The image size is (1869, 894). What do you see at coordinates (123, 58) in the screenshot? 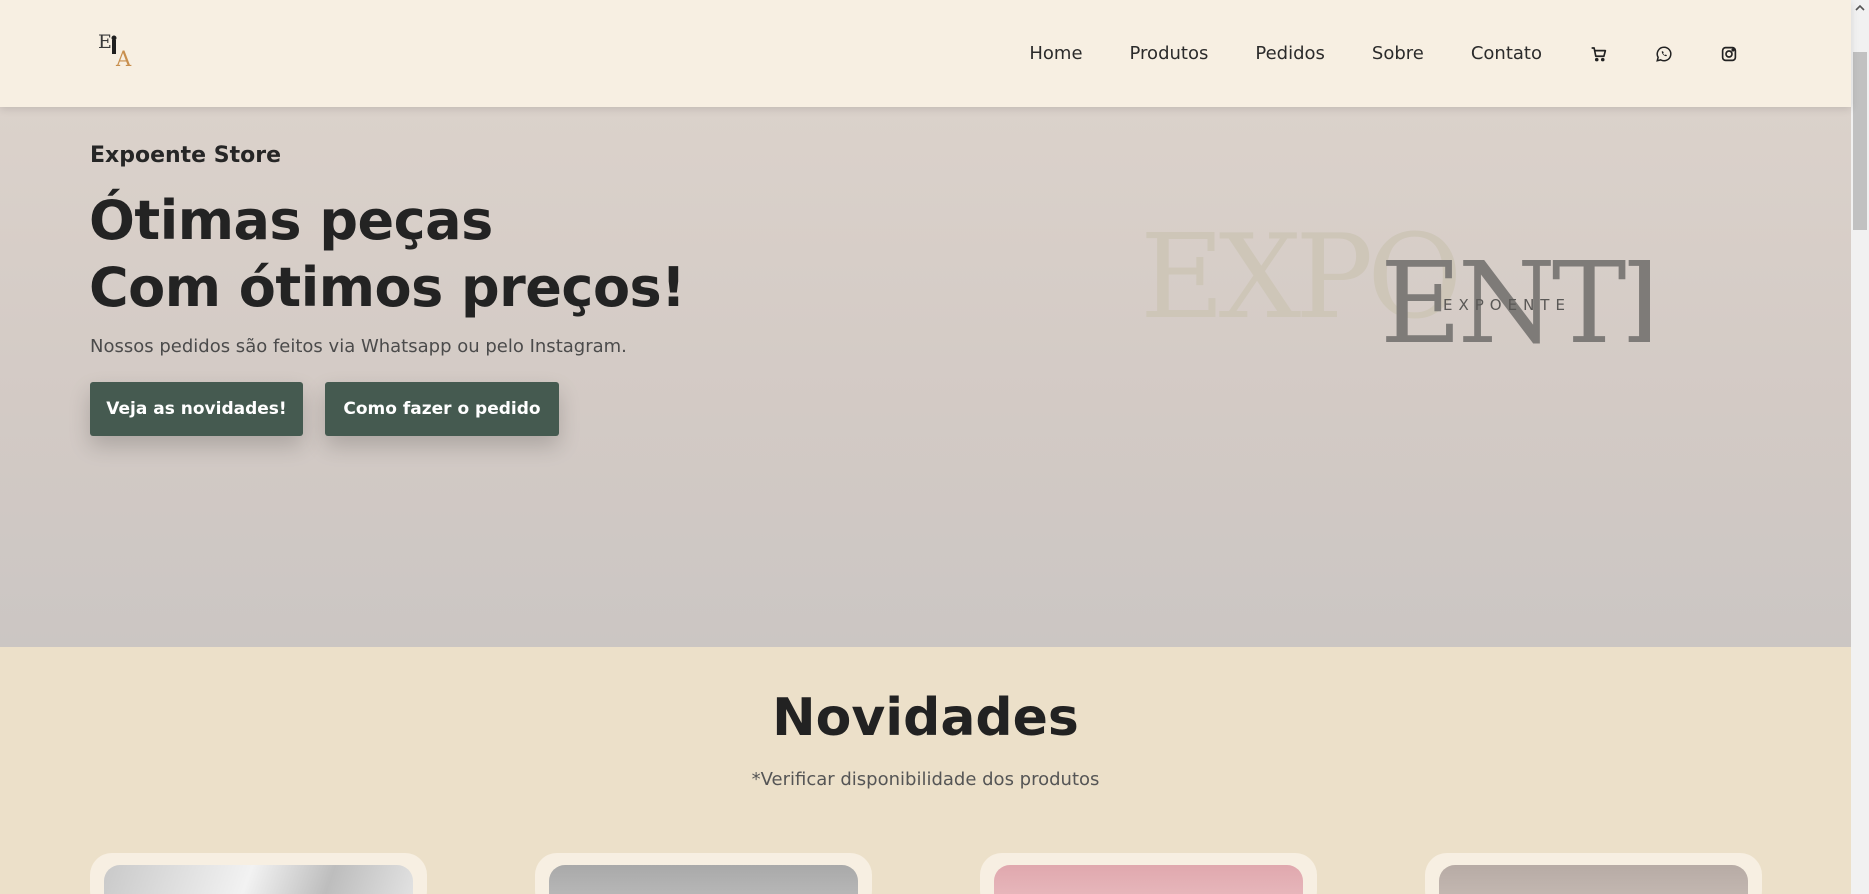
I see `svg-text: A` at bounding box center [123, 58].